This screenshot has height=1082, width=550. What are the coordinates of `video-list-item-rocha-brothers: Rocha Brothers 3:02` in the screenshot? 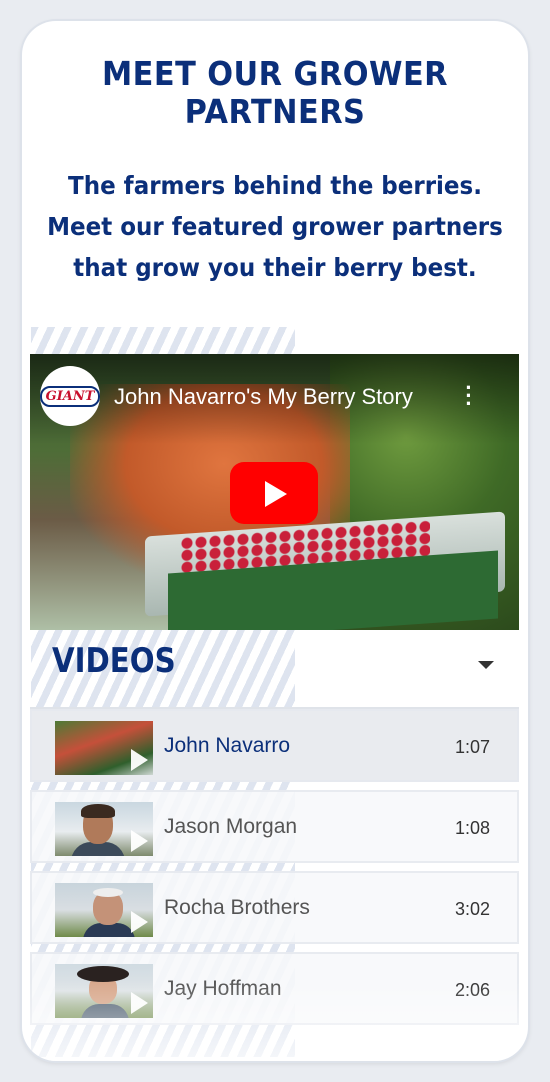 It's located at (274, 907).